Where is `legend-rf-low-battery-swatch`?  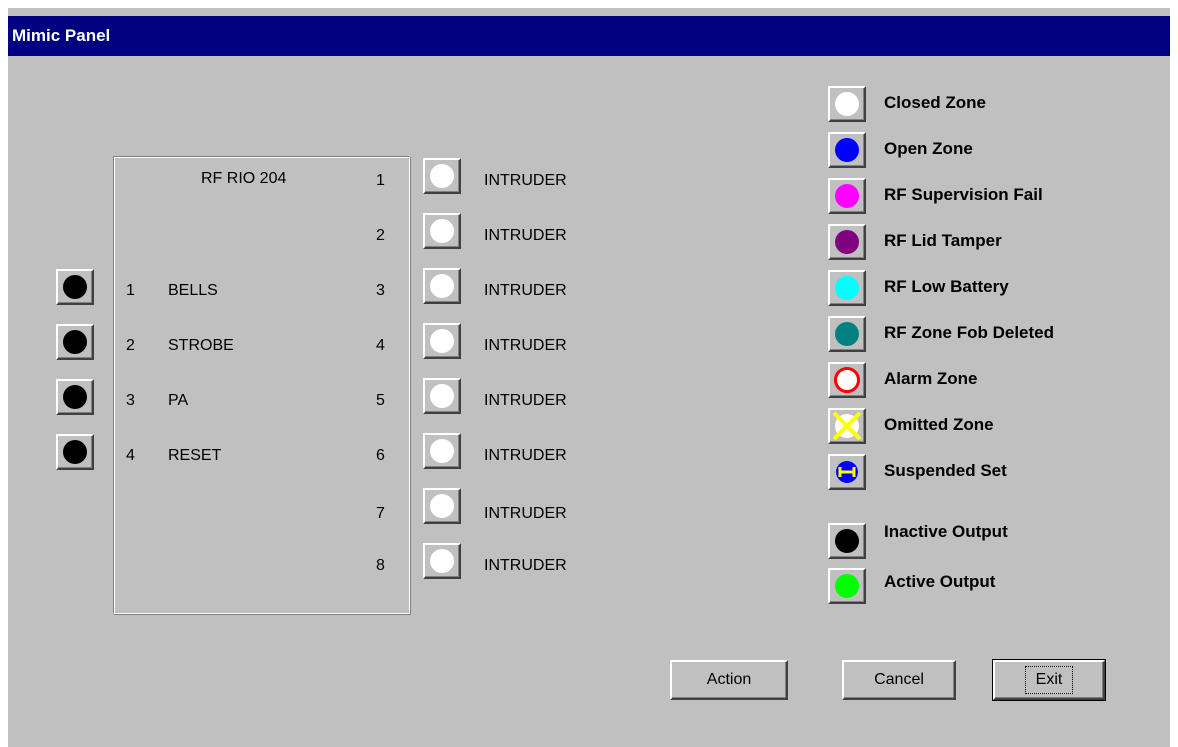
legend-rf-low-battery-swatch is located at coordinates (847, 288).